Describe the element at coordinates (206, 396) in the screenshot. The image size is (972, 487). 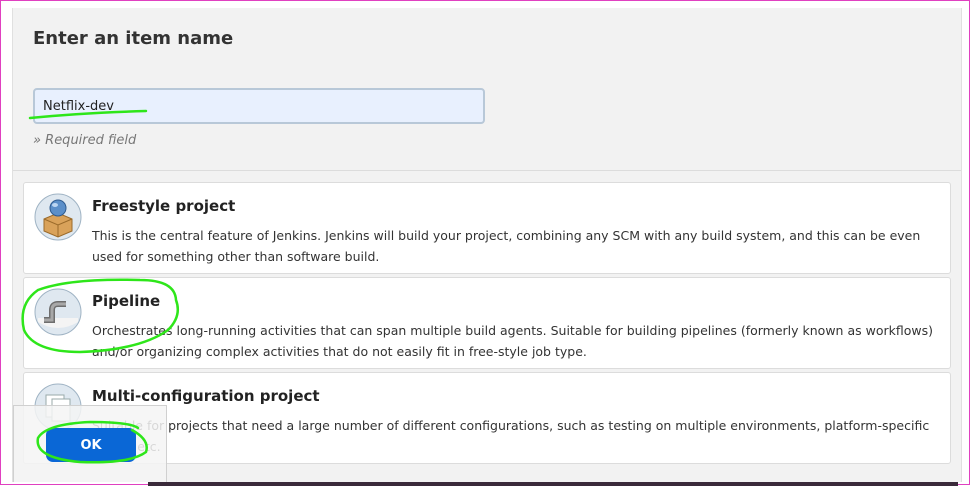
I see `item-title: Multi-configuration project` at that location.